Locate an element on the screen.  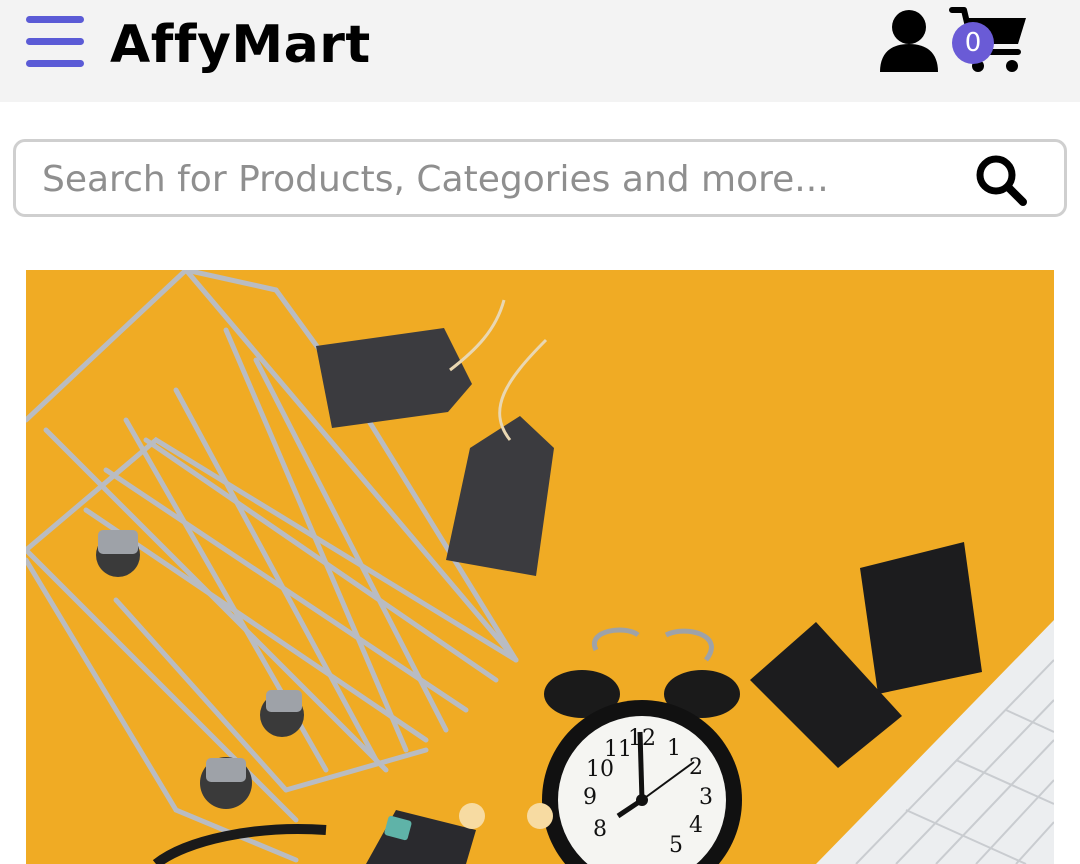
cart-count-badge: 0 is located at coordinates (973, 43).